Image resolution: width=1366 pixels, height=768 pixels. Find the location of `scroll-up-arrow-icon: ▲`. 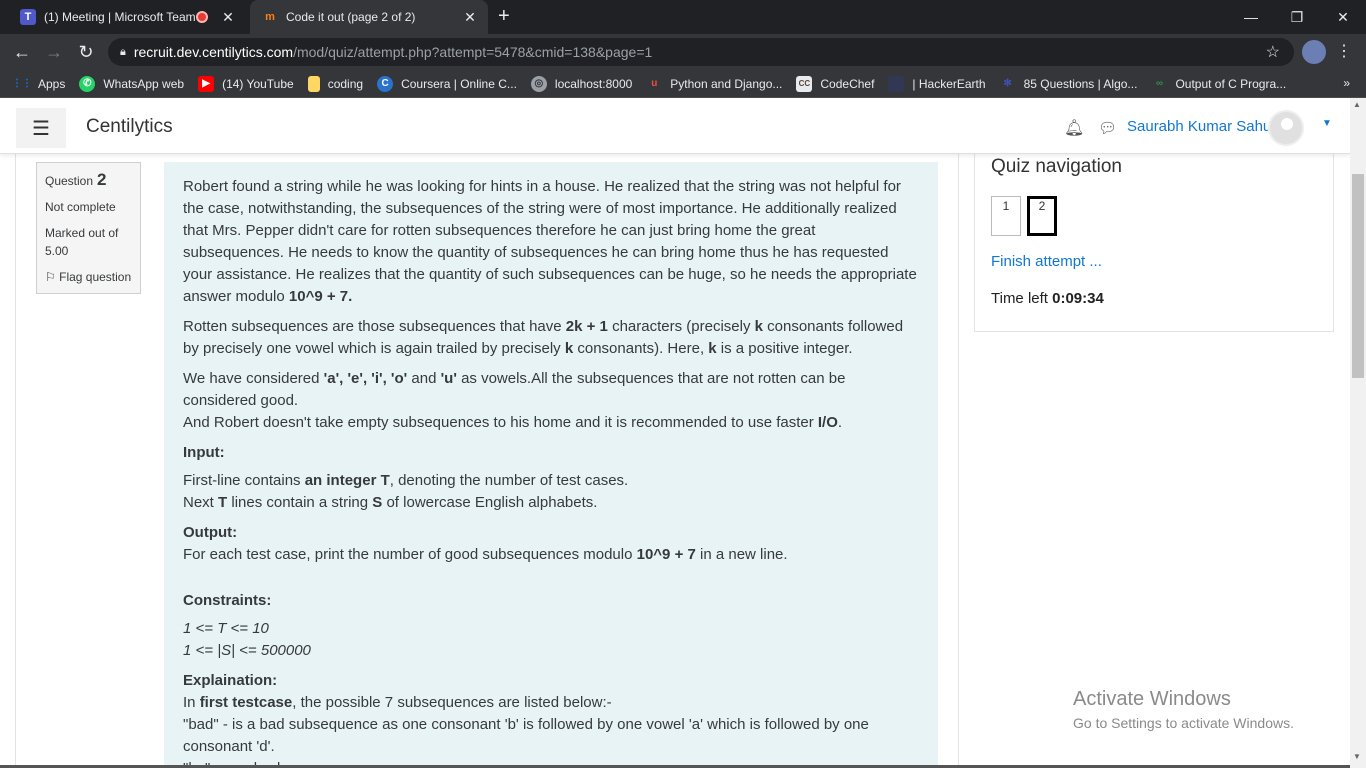

scroll-up-arrow-icon: ▲ is located at coordinates (1357, 104).